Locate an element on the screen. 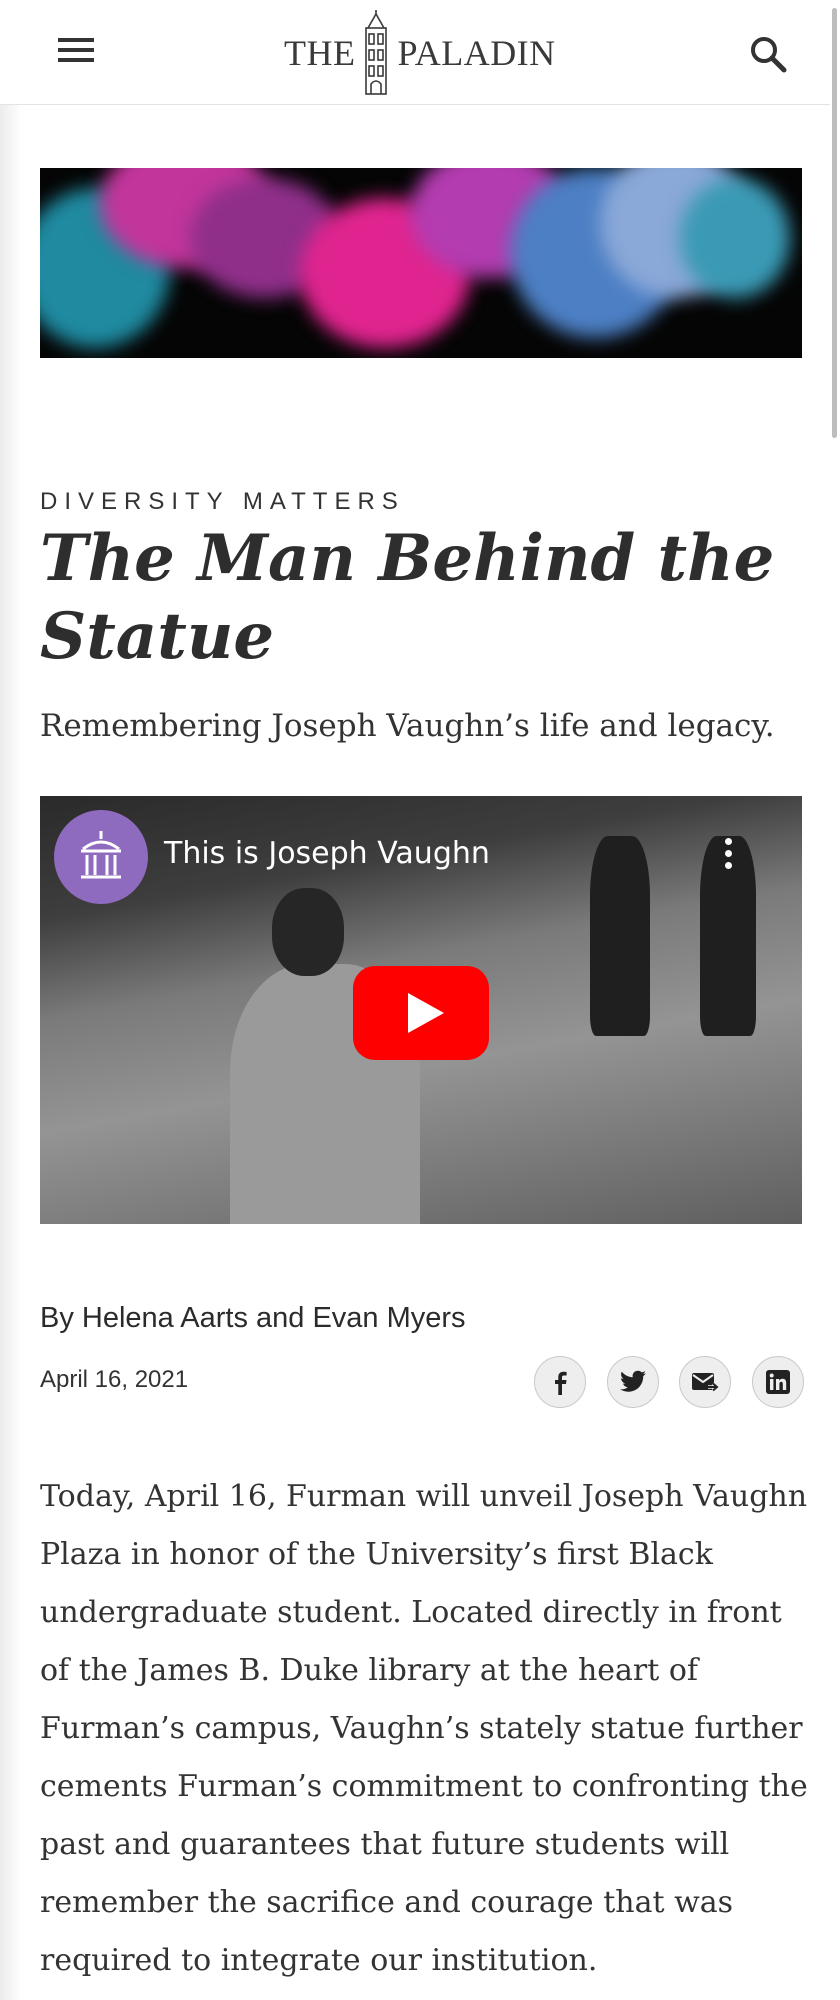 The height and width of the screenshot is (2000, 840). site-header: THE PALADIN is located at coordinates (418, 52).